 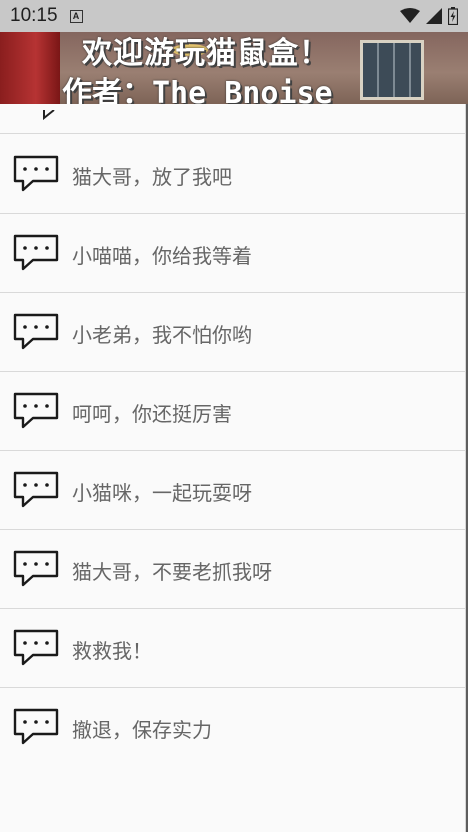 What do you see at coordinates (233, 411) in the screenshot?
I see `menu-item: 呵呵，你还挺厉害` at bounding box center [233, 411].